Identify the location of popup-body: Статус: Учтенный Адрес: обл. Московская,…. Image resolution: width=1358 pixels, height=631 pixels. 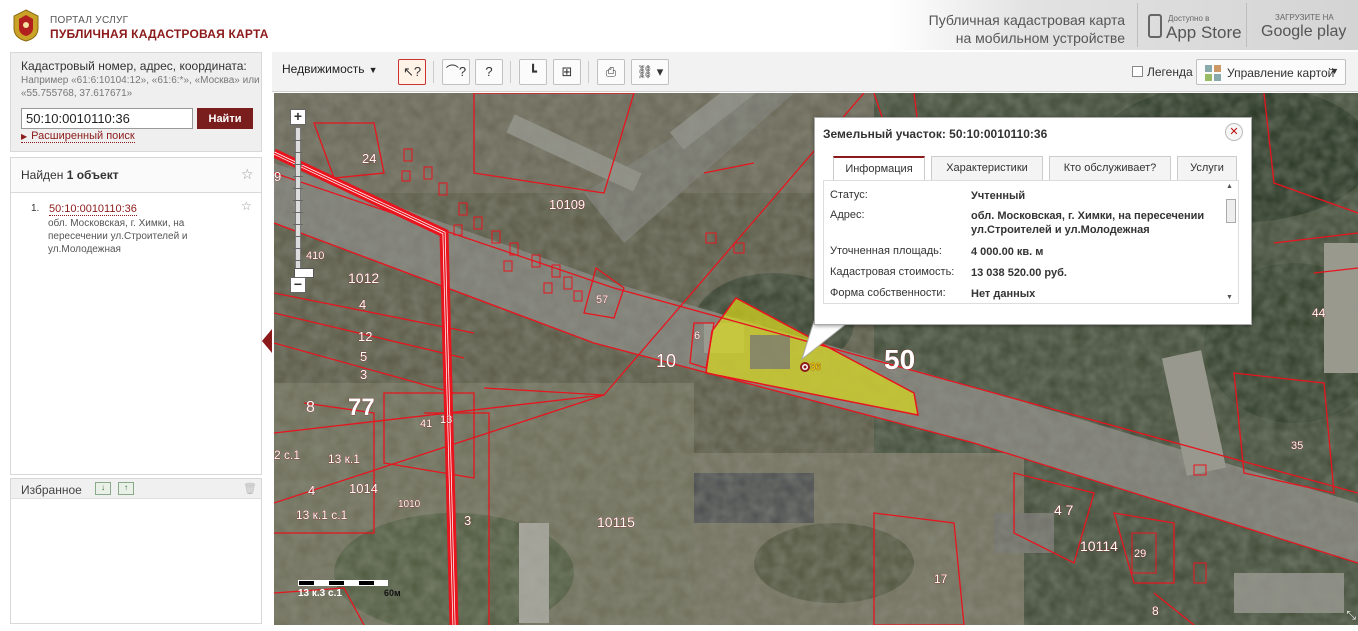
(1031, 242).